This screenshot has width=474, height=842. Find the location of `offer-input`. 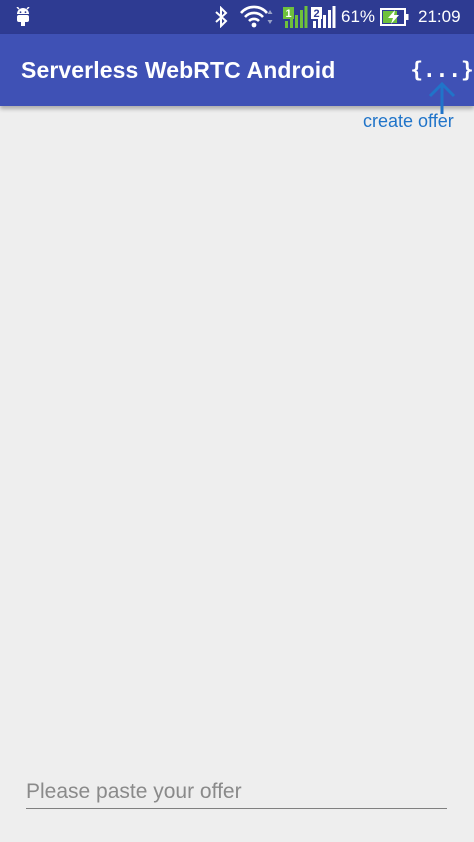

offer-input is located at coordinates (236, 792).